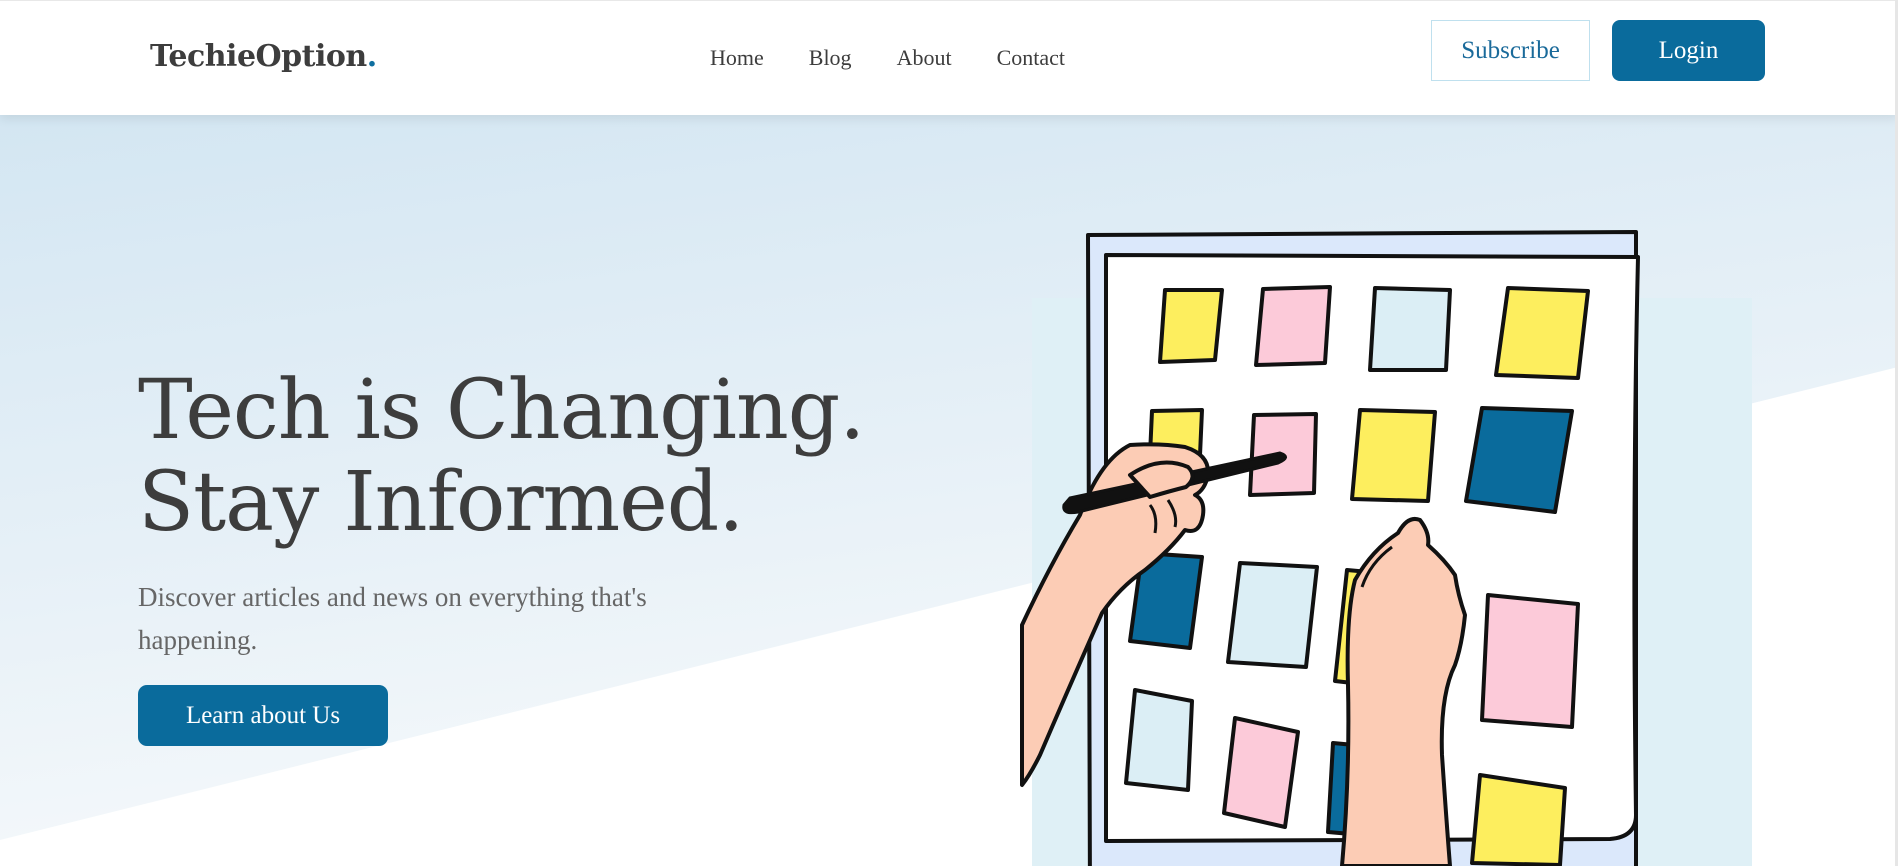  Describe the element at coordinates (258, 56) in the screenshot. I see `logo-text: TechieOption` at that location.